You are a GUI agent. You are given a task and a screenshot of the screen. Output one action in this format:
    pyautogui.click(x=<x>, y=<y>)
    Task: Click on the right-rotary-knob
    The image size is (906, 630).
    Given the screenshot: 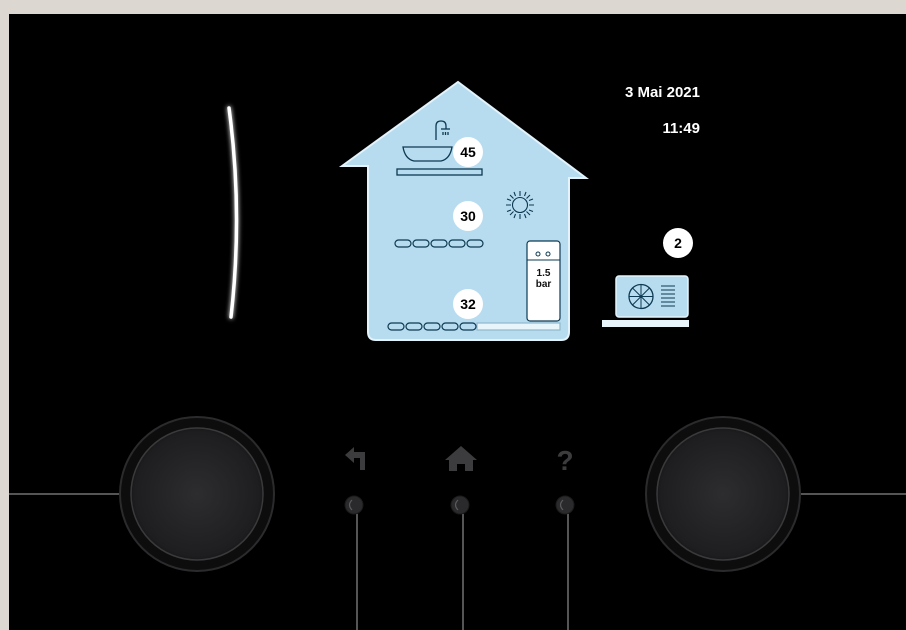 What is the action you would take?
    pyautogui.click(x=723, y=494)
    